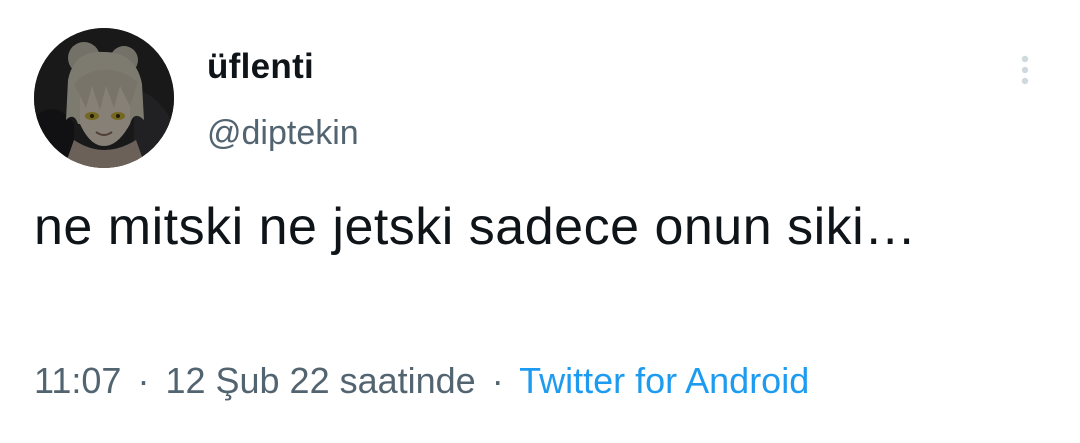  Describe the element at coordinates (664, 380) in the screenshot. I see `tweet-source-link: Twitter for Android` at that location.